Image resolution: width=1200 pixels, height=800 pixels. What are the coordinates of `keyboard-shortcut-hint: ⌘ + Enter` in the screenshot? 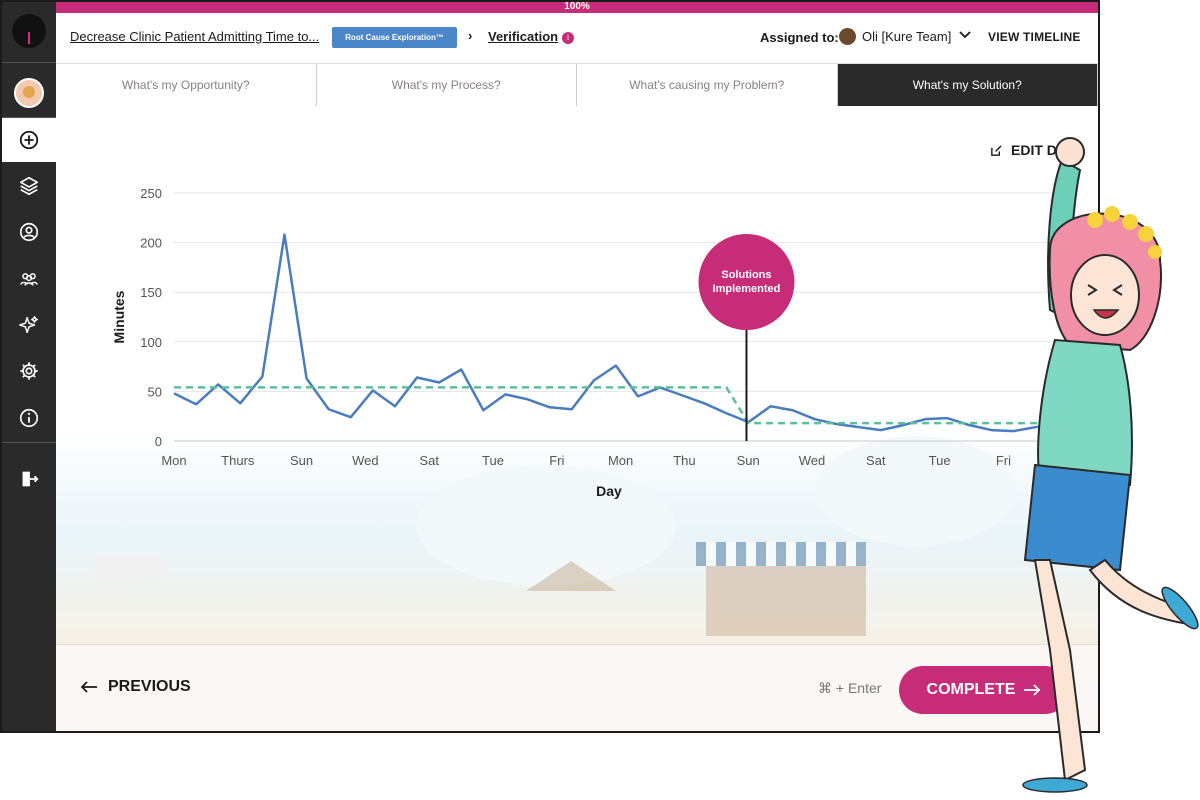 It's located at (850, 688).